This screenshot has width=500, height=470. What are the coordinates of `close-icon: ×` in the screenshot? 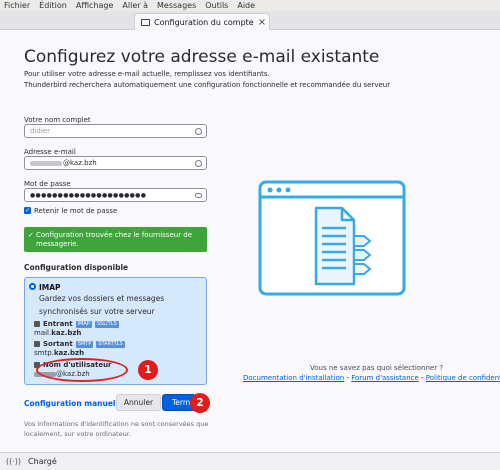 It's located at (262, 22).